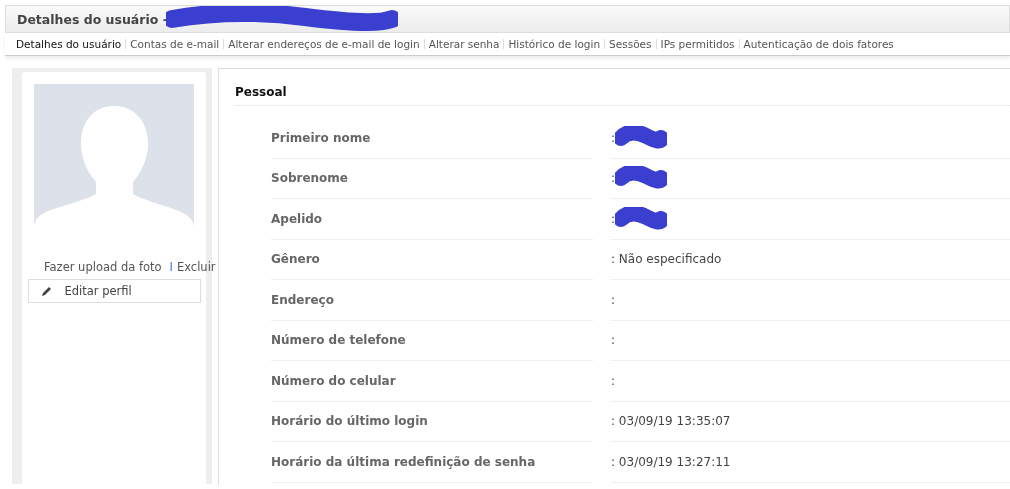 The image size is (1010, 489). I want to click on tab: Autenticação de dois fatores, so click(818, 44).